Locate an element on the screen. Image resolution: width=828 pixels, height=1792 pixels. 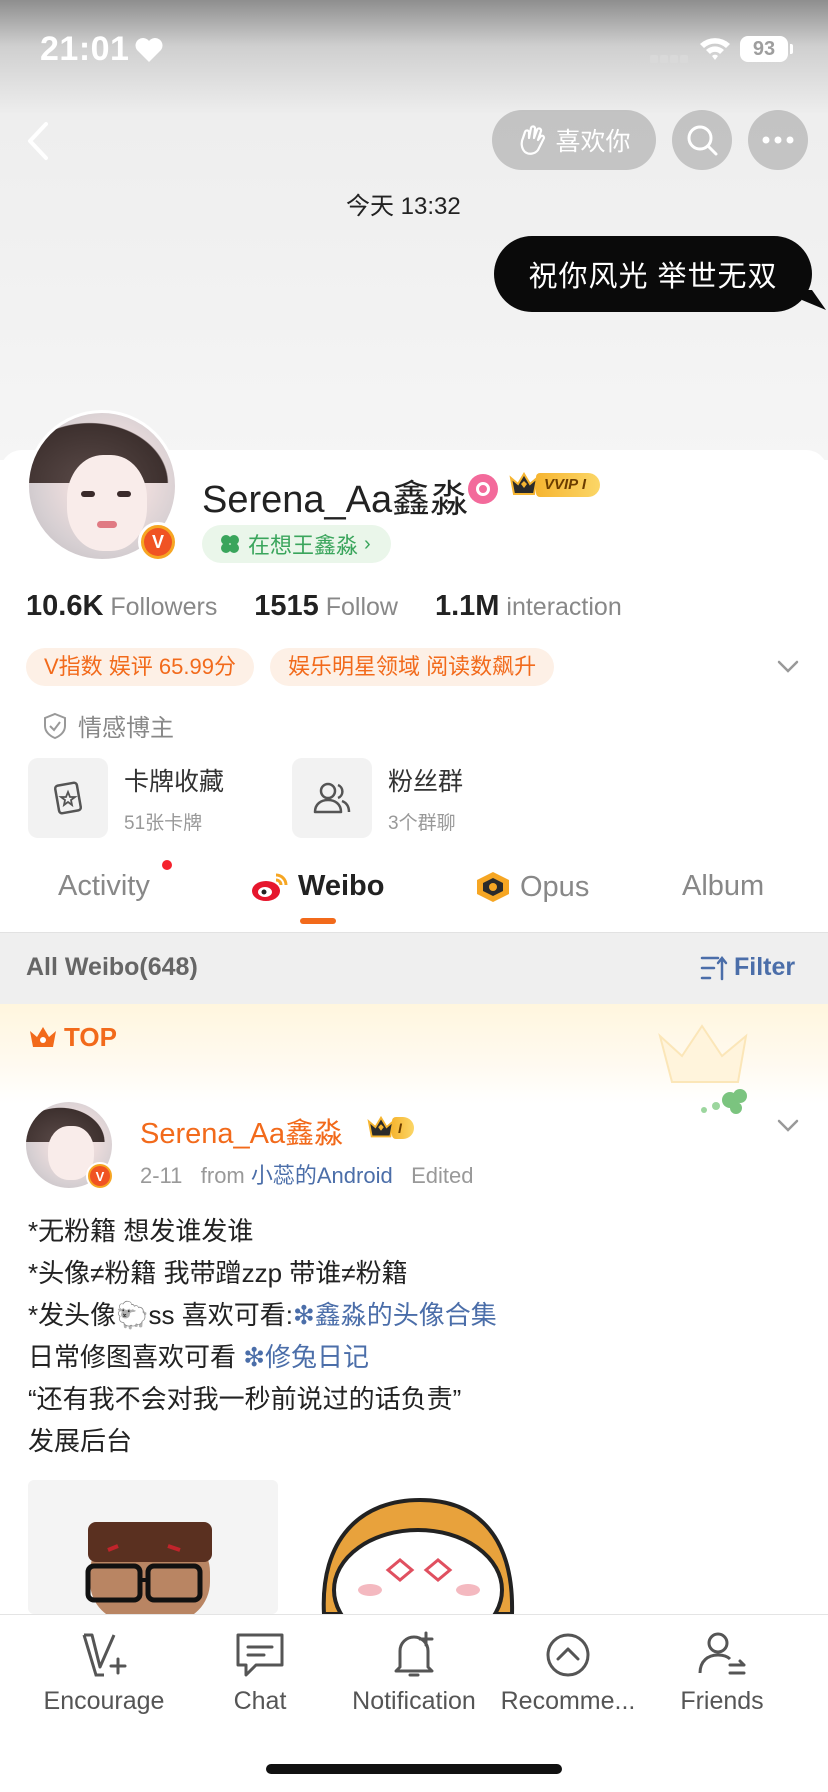
fan-group-title: 粉丝群 is located at coordinates (426, 781).